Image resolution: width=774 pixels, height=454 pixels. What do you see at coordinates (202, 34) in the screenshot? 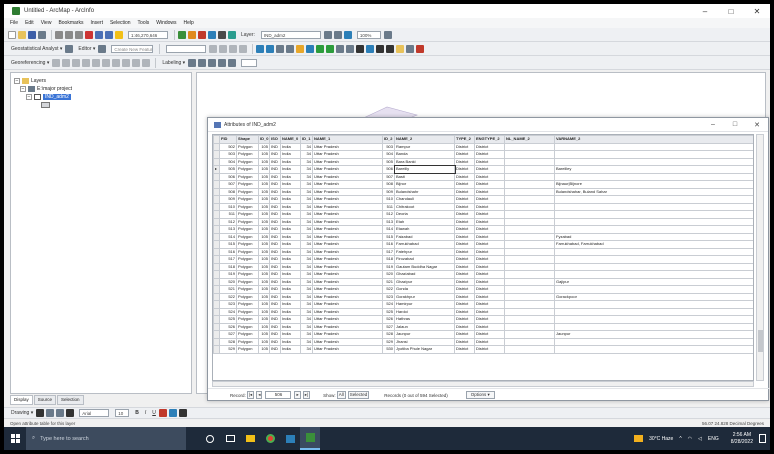
I see `catalog-icon` at bounding box center [202, 34].